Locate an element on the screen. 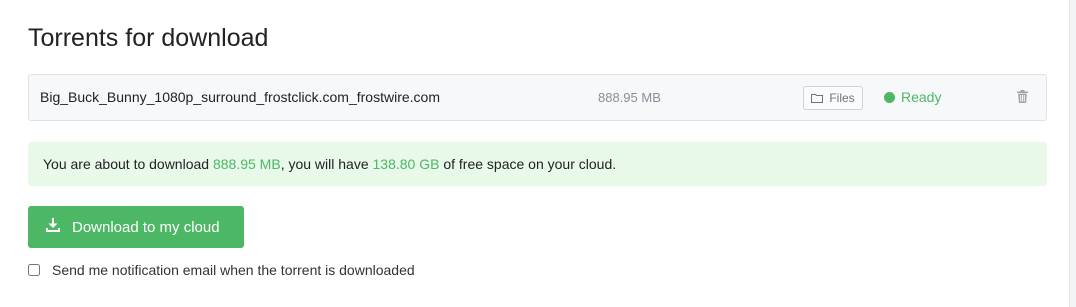 The width and height of the screenshot is (1076, 307). info-download-size: 888.95 MB is located at coordinates (246, 164).